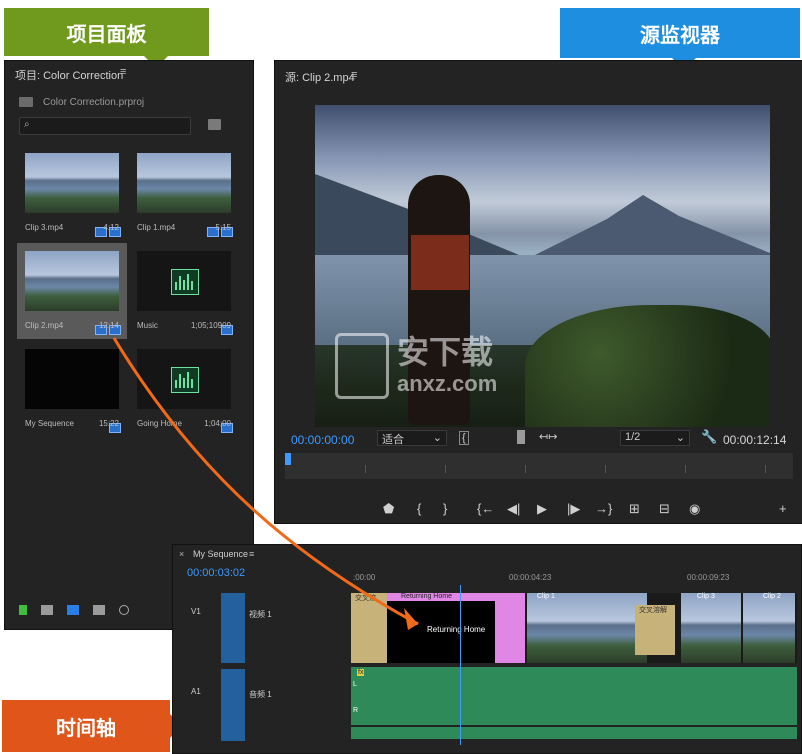 The width and height of the screenshot is (802, 754). Describe the element at coordinates (23, 610) in the screenshot. I see `pencil-icon` at that location.